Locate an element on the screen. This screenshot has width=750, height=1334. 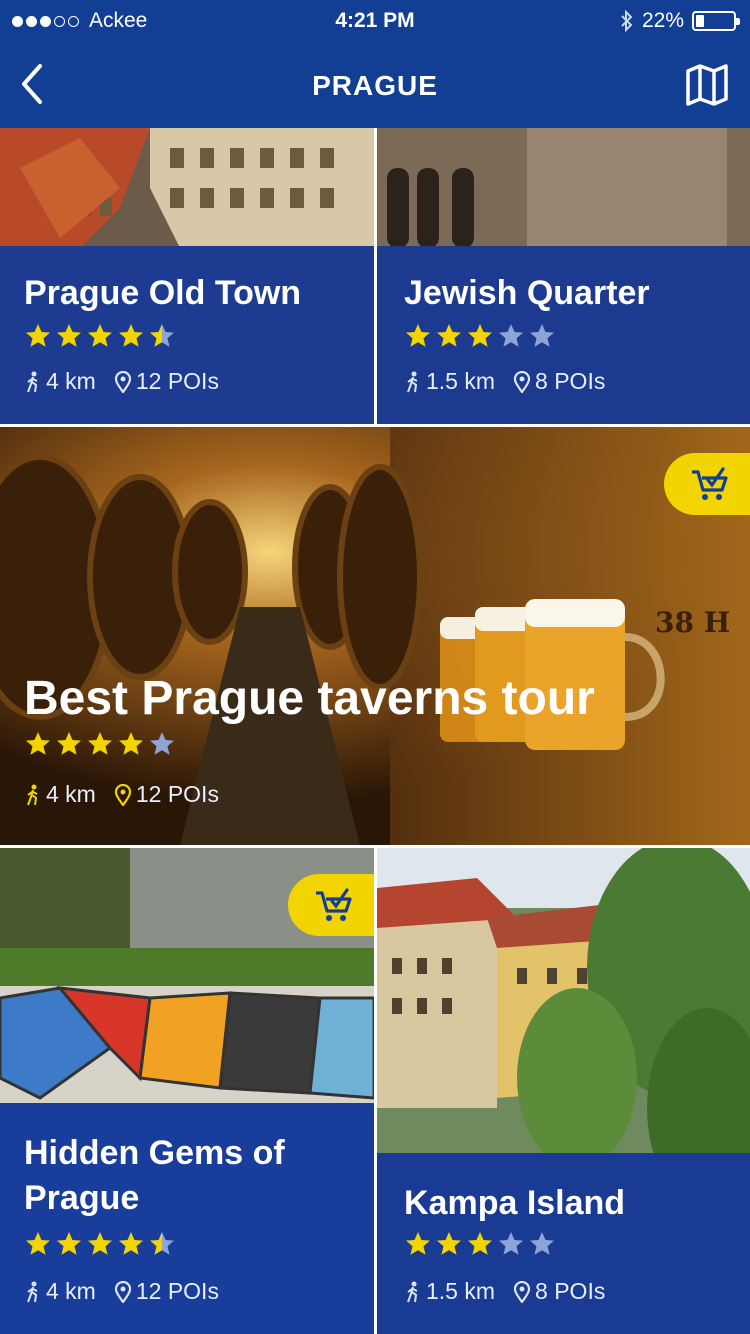
page-title: PRAGUE is located at coordinates (375, 85).